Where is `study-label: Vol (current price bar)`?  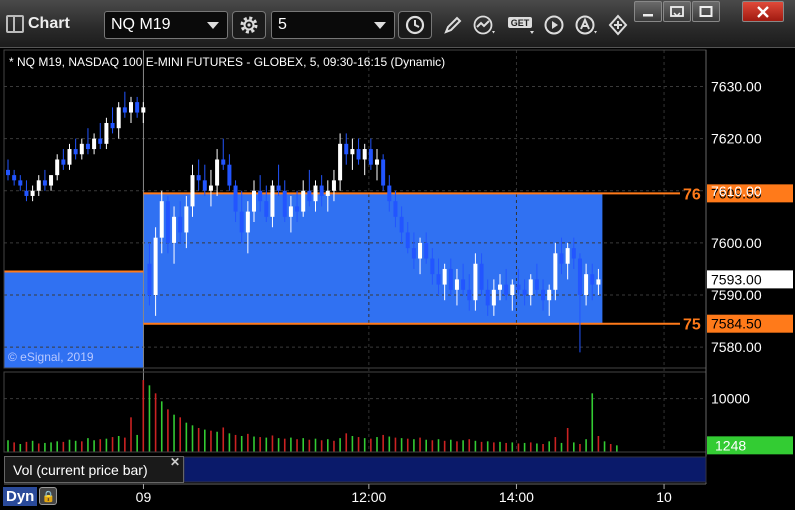
study-label: Vol (current price bar) is located at coordinates (94, 469).